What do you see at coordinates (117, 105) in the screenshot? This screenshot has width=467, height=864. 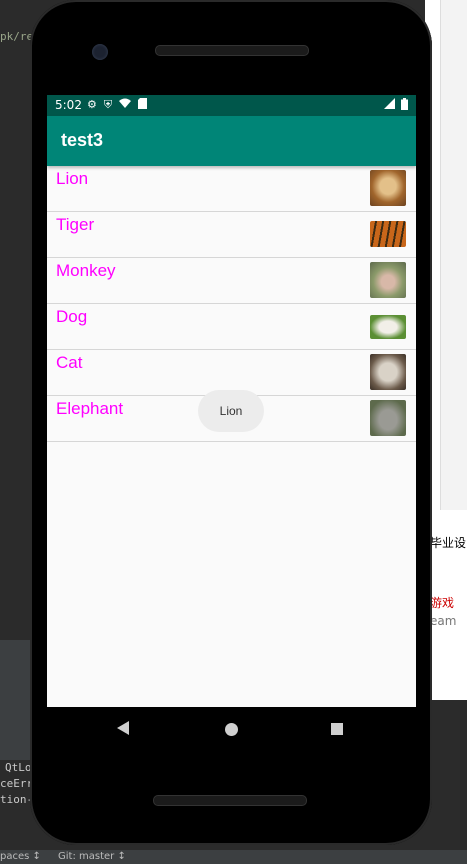 I see `status-icons: ⚙ ⛨` at bounding box center [117, 105].